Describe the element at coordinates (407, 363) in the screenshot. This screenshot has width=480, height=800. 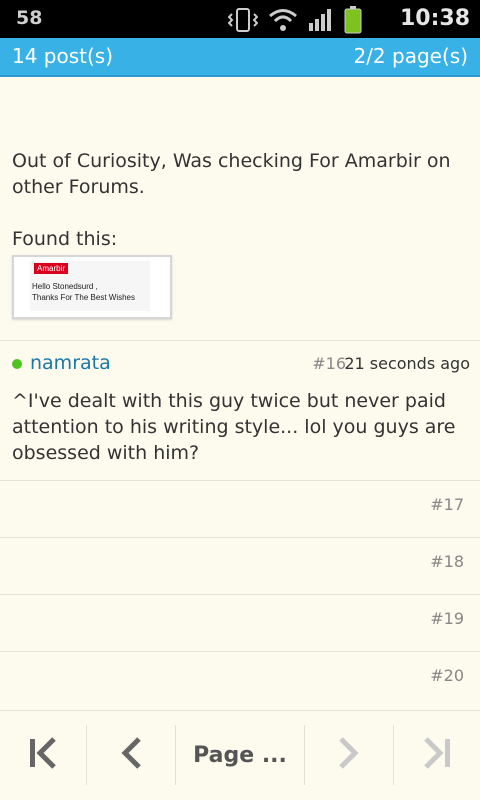
I see `post-time: 21 seconds ago` at that location.